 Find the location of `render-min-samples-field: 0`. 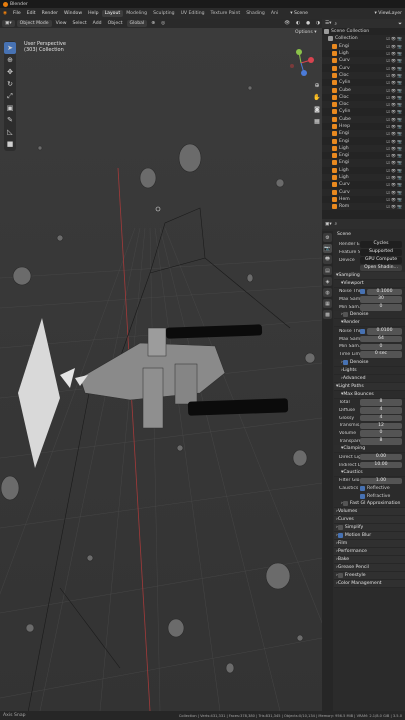

render-min-samples-field: 0 is located at coordinates (381, 347).